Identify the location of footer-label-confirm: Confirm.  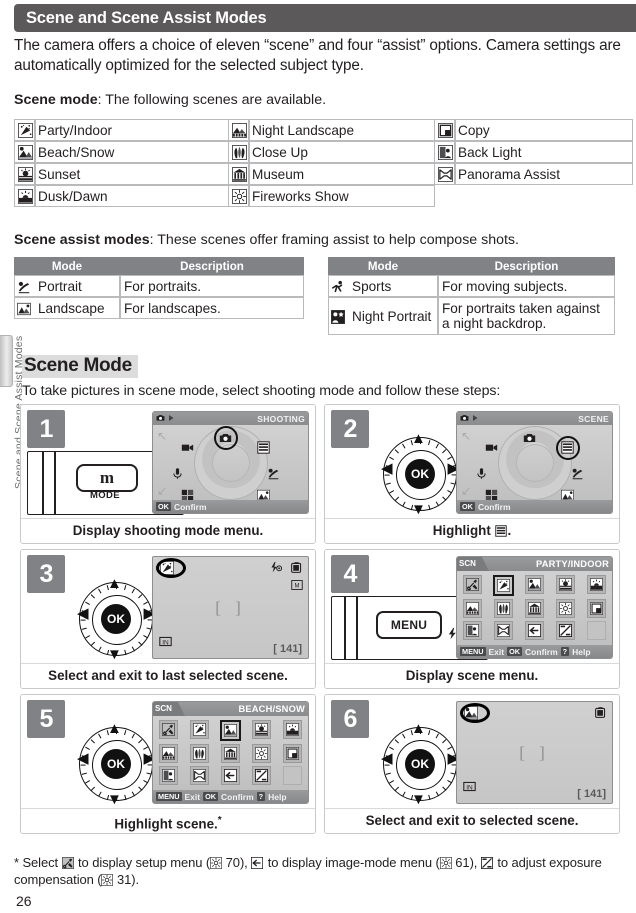
(237, 796).